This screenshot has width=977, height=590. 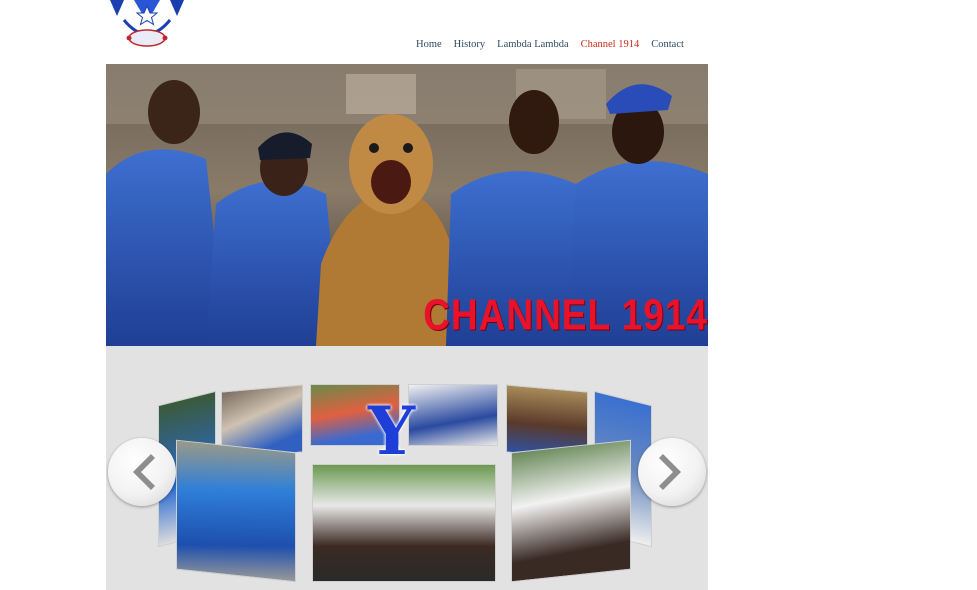 What do you see at coordinates (565, 314) in the screenshot?
I see `banner-title: CHANNEL 1914` at bounding box center [565, 314].